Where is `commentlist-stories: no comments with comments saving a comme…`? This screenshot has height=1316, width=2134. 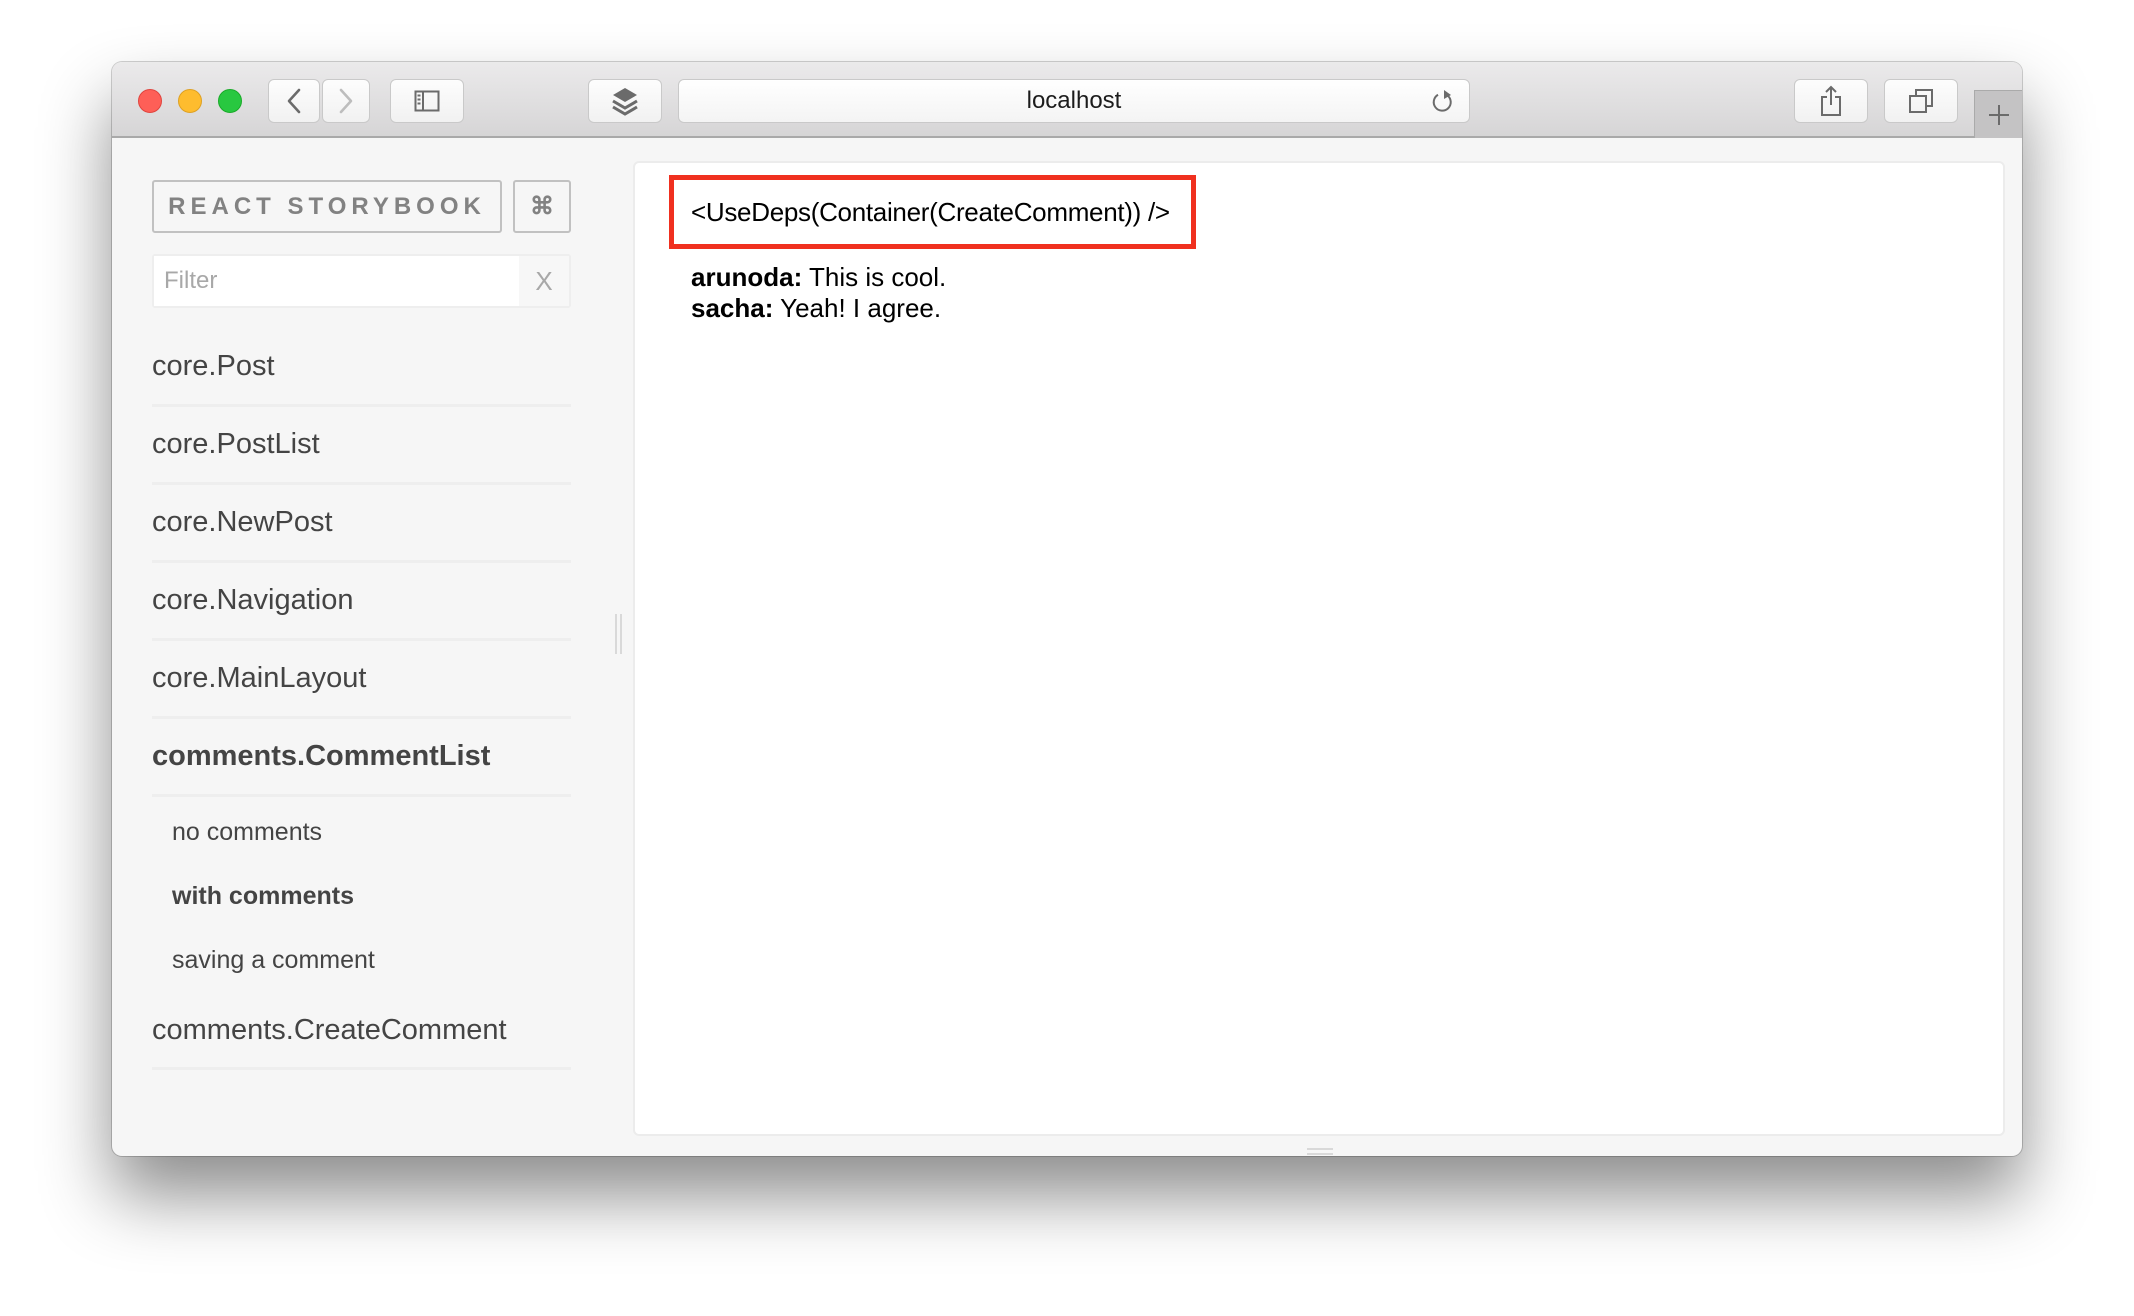 commentlist-stories: no comments with comments saving a comme… is located at coordinates (361, 895).